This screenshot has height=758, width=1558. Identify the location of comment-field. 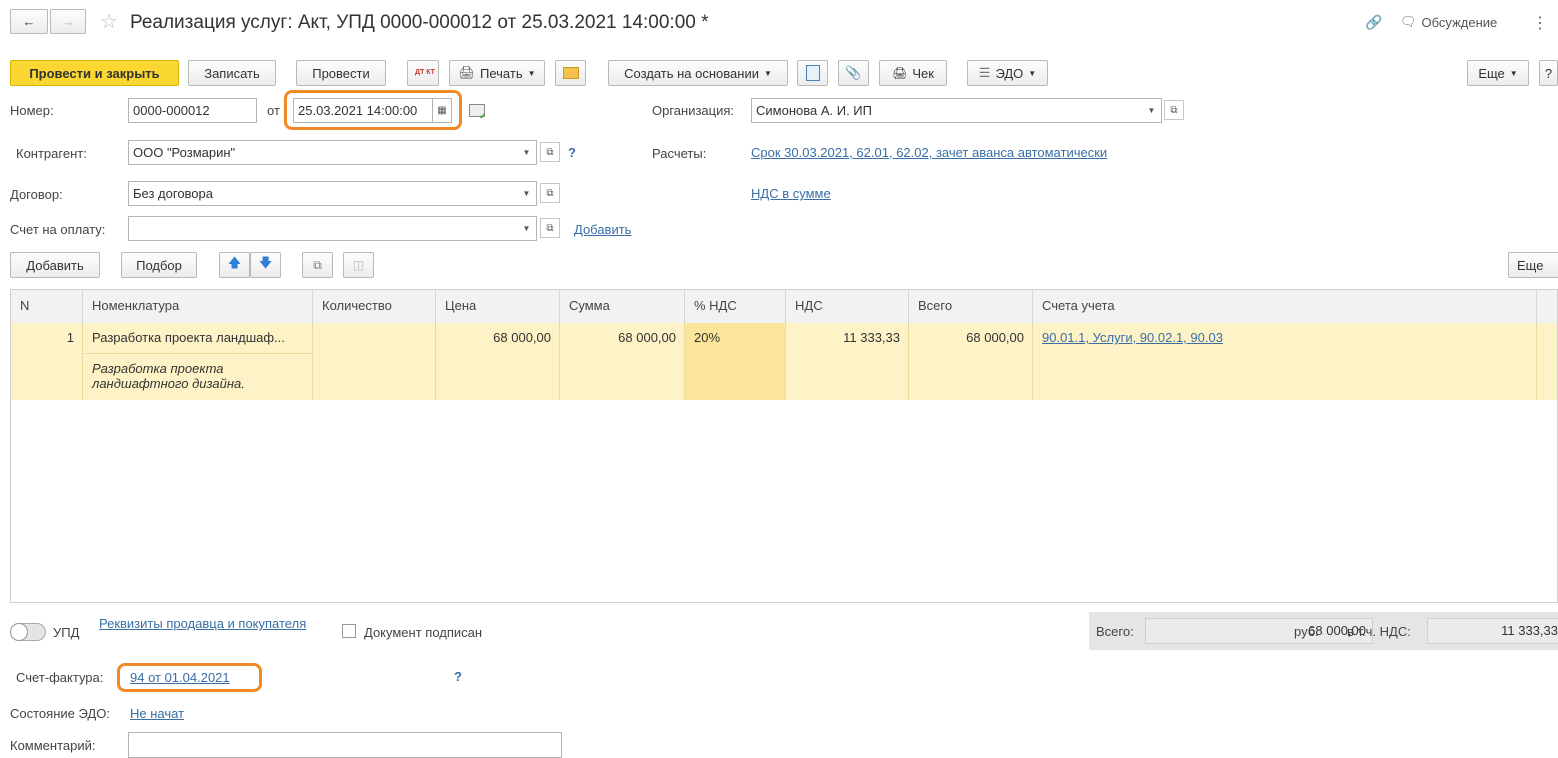
(345, 745).